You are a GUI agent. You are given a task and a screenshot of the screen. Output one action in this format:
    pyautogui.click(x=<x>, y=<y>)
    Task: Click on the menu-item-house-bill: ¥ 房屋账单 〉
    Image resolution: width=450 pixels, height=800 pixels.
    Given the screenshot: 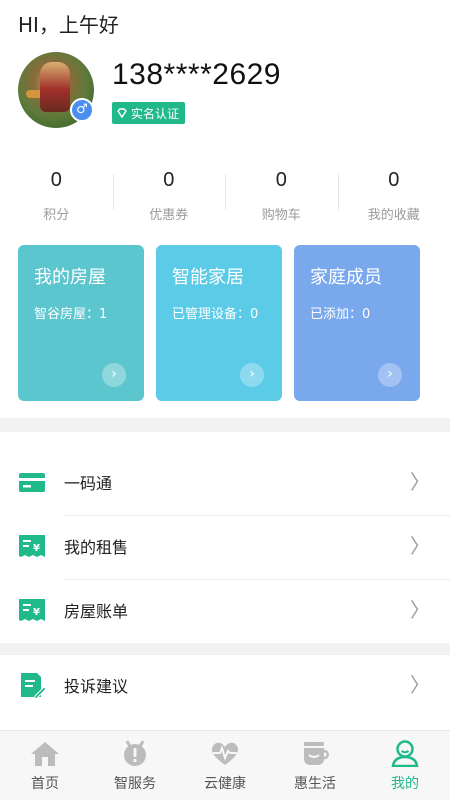 What is the action you would take?
    pyautogui.click(x=225, y=612)
    